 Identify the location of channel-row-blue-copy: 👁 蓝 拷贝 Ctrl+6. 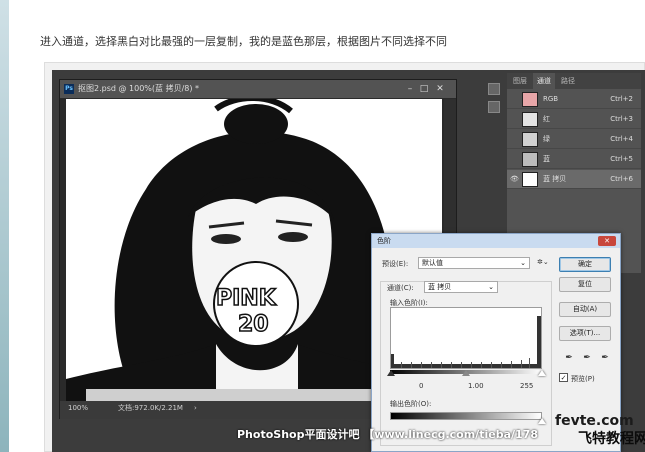
(574, 179).